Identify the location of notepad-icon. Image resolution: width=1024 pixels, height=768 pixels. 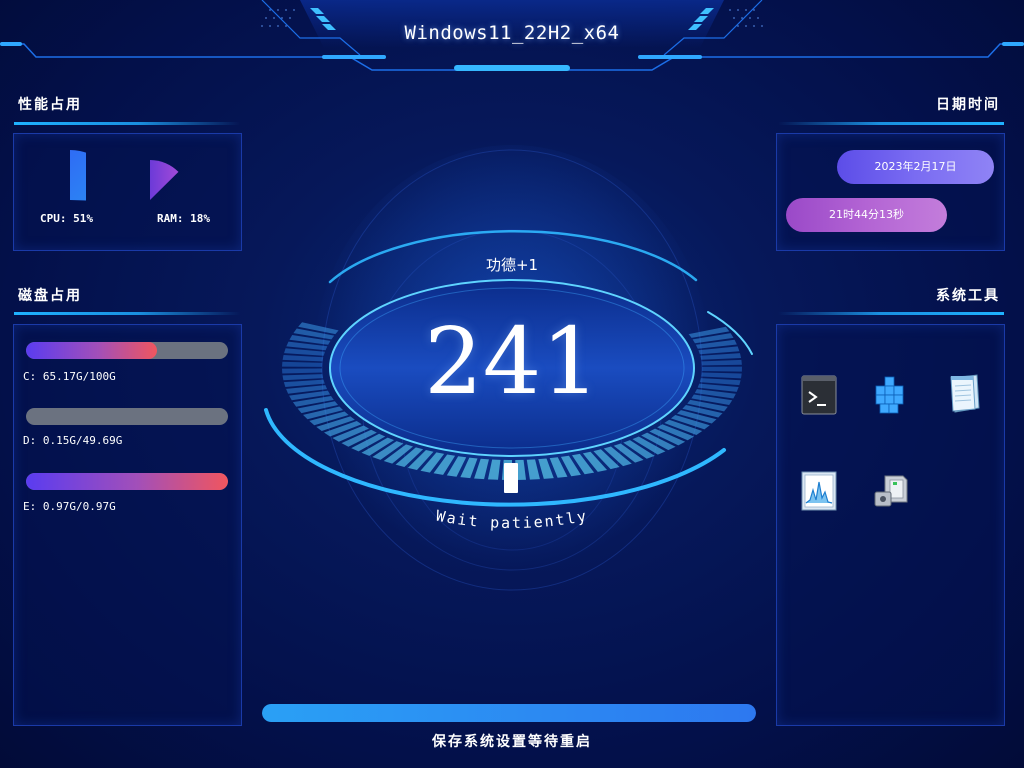
(965, 393).